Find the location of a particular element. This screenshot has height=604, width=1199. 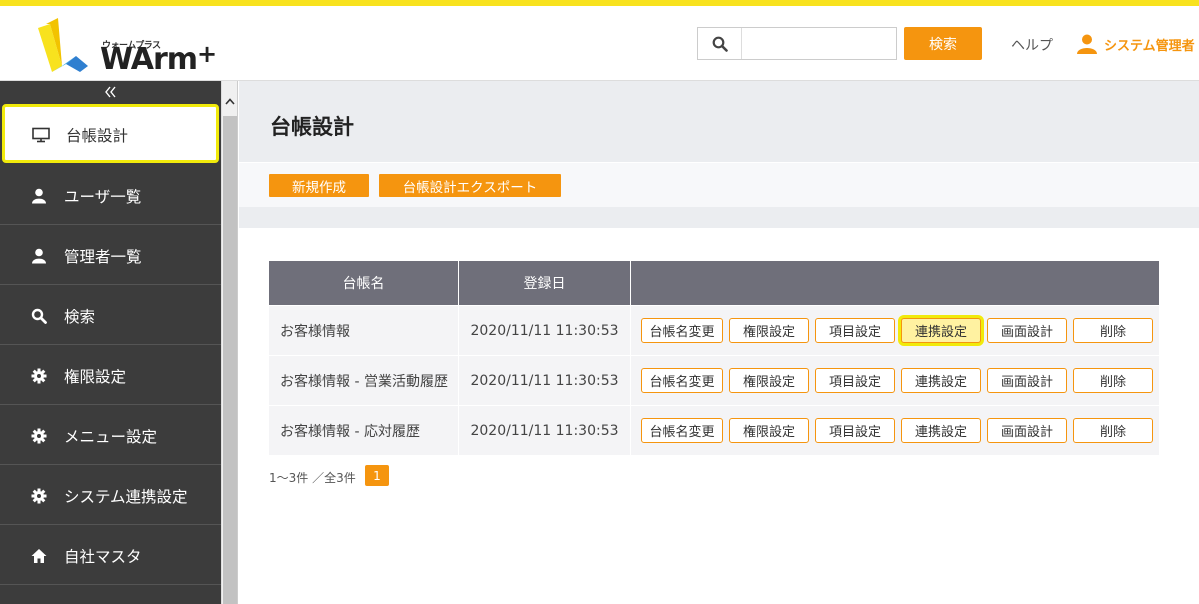

sidebar-item-admin-list: 管理者一覧 is located at coordinates (110, 255).